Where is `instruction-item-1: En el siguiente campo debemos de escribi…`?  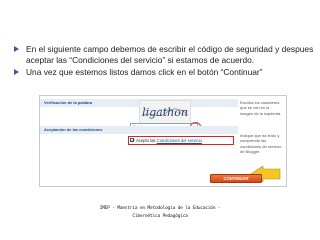 instruction-item-1: En el siguiente campo debemos de escribi… is located at coordinates (164, 55).